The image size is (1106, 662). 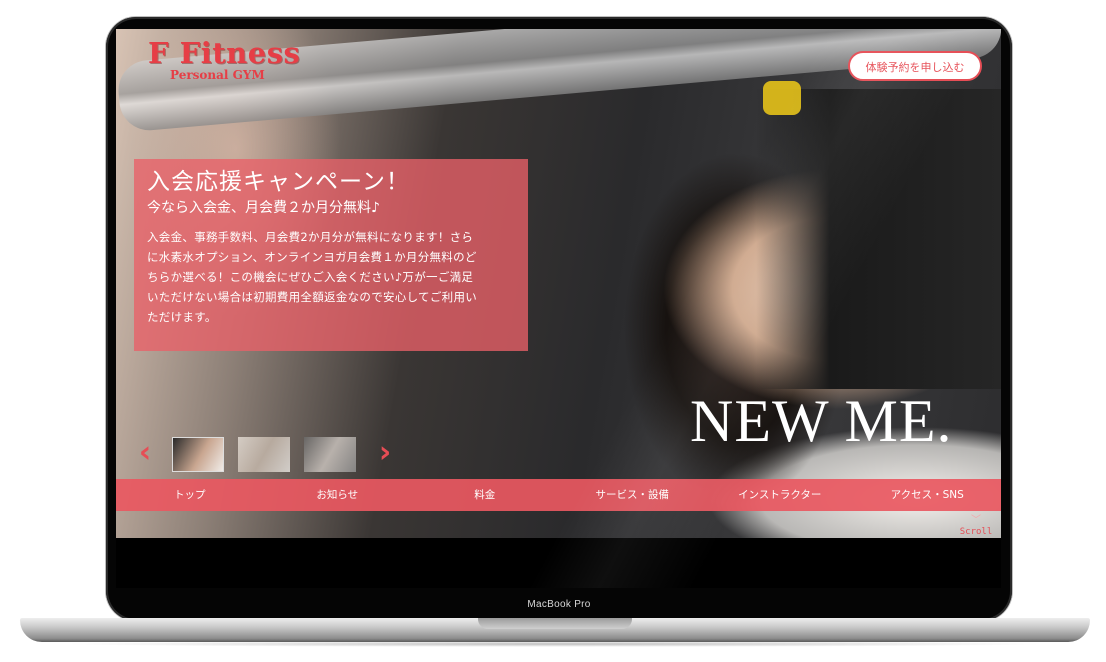 What do you see at coordinates (821, 421) in the screenshot?
I see `hero-tagline: NEW ME.` at bounding box center [821, 421].